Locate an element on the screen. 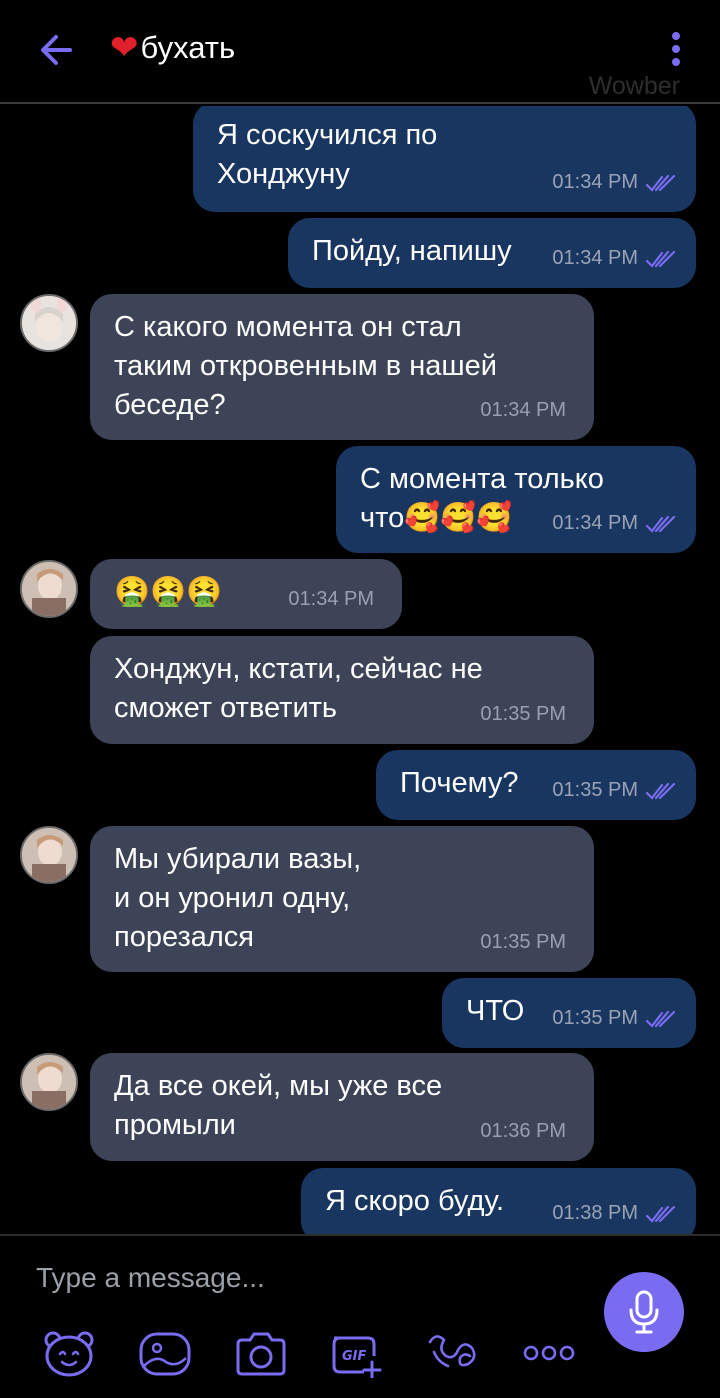  message-time: 01:38 PM is located at coordinates (595, 1213).